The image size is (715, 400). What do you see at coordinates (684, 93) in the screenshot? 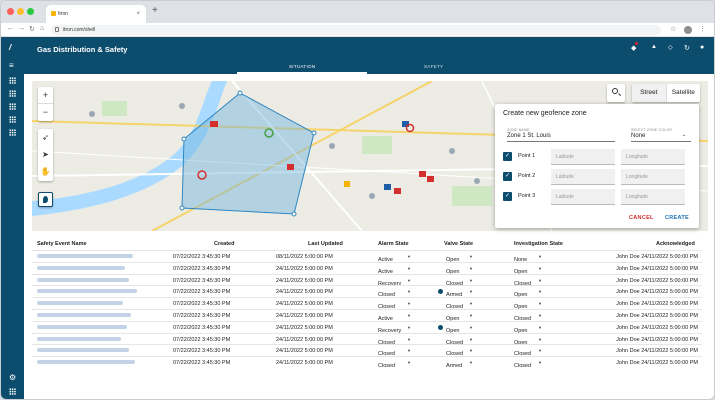
I see `satellite-view-button: Satellite` at bounding box center [684, 93].